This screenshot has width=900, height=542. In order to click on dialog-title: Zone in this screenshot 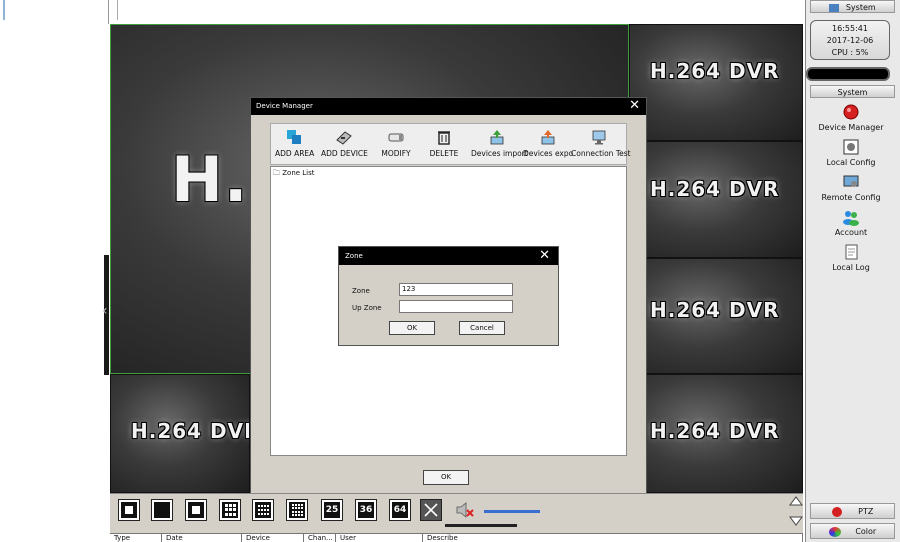, I will do `click(354, 256)`.